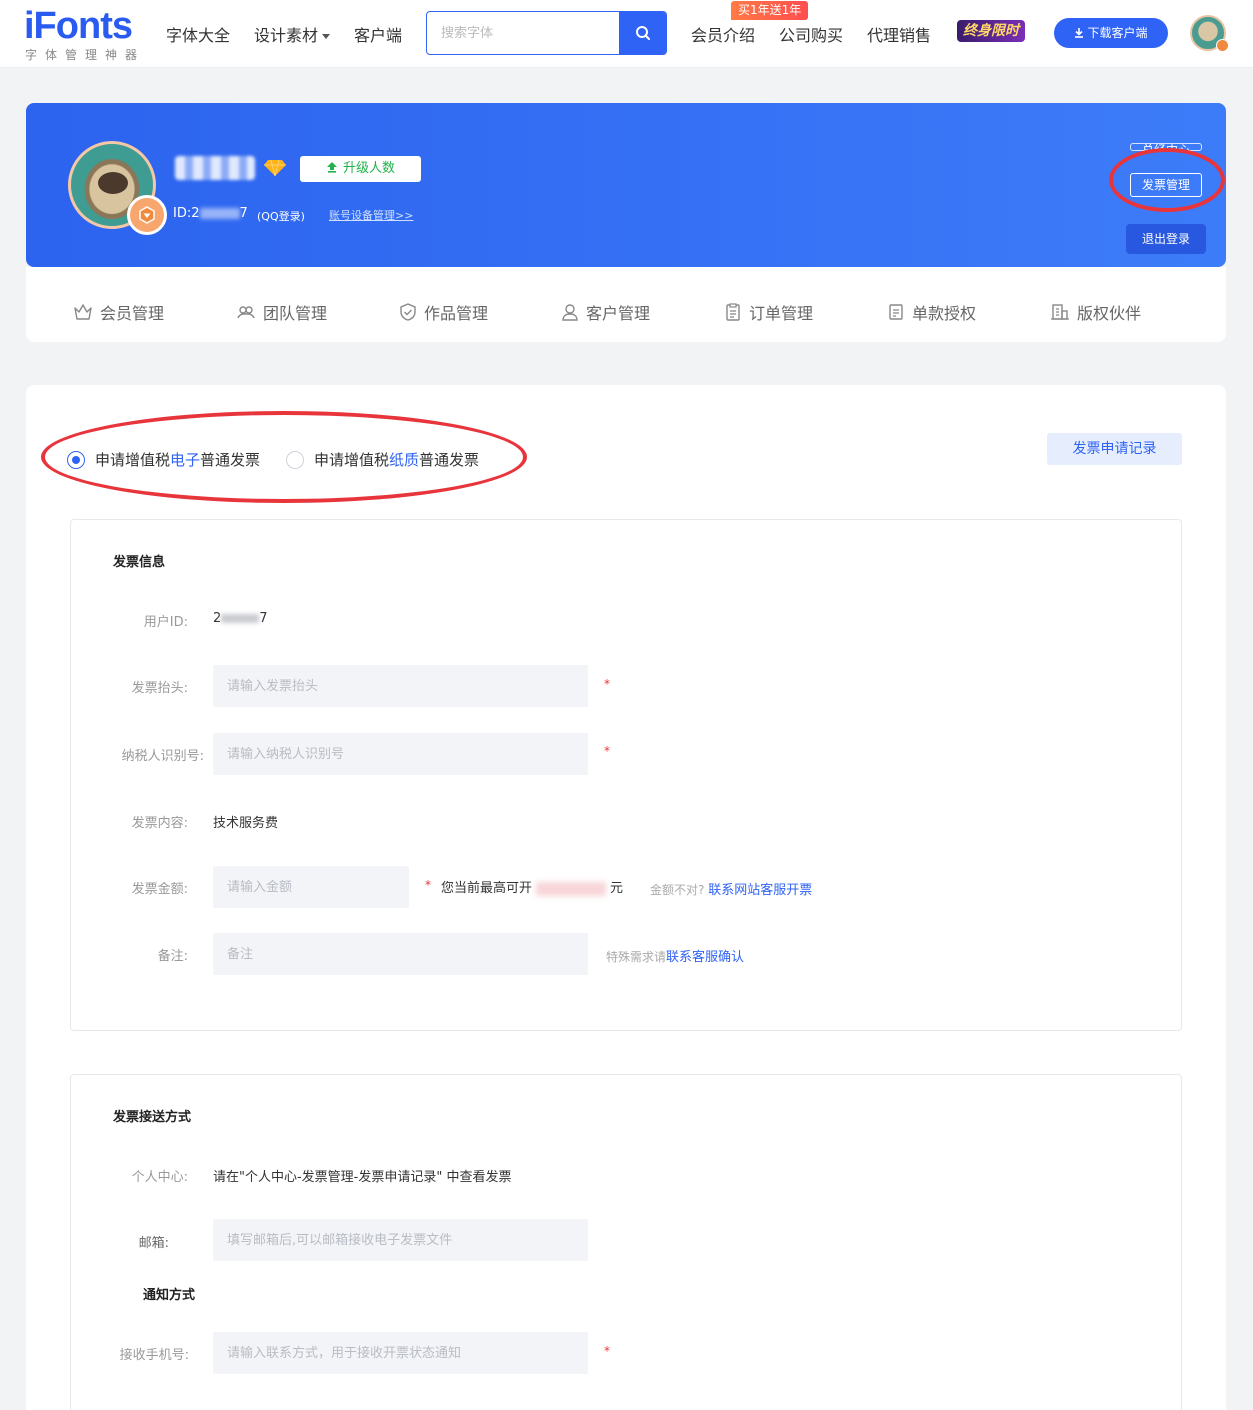  I want to click on user-id-value: 27, so click(240, 618).